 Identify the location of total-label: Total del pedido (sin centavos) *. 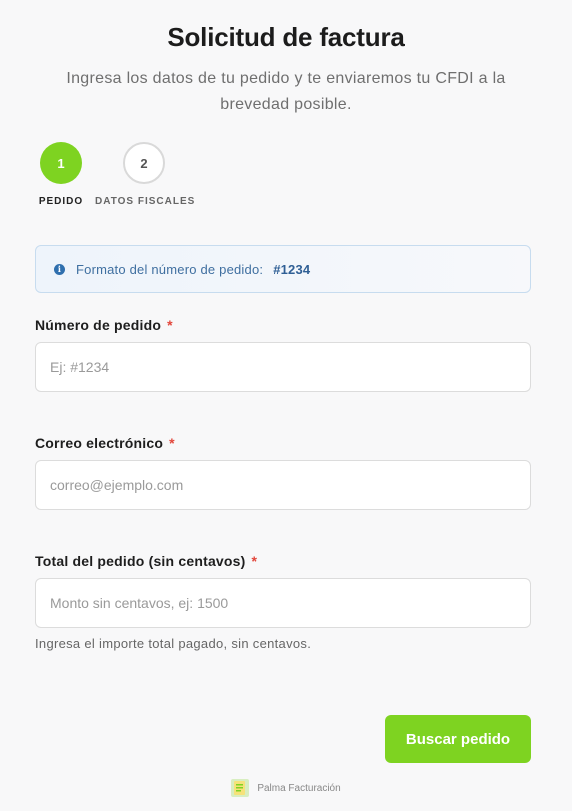
(146, 561).